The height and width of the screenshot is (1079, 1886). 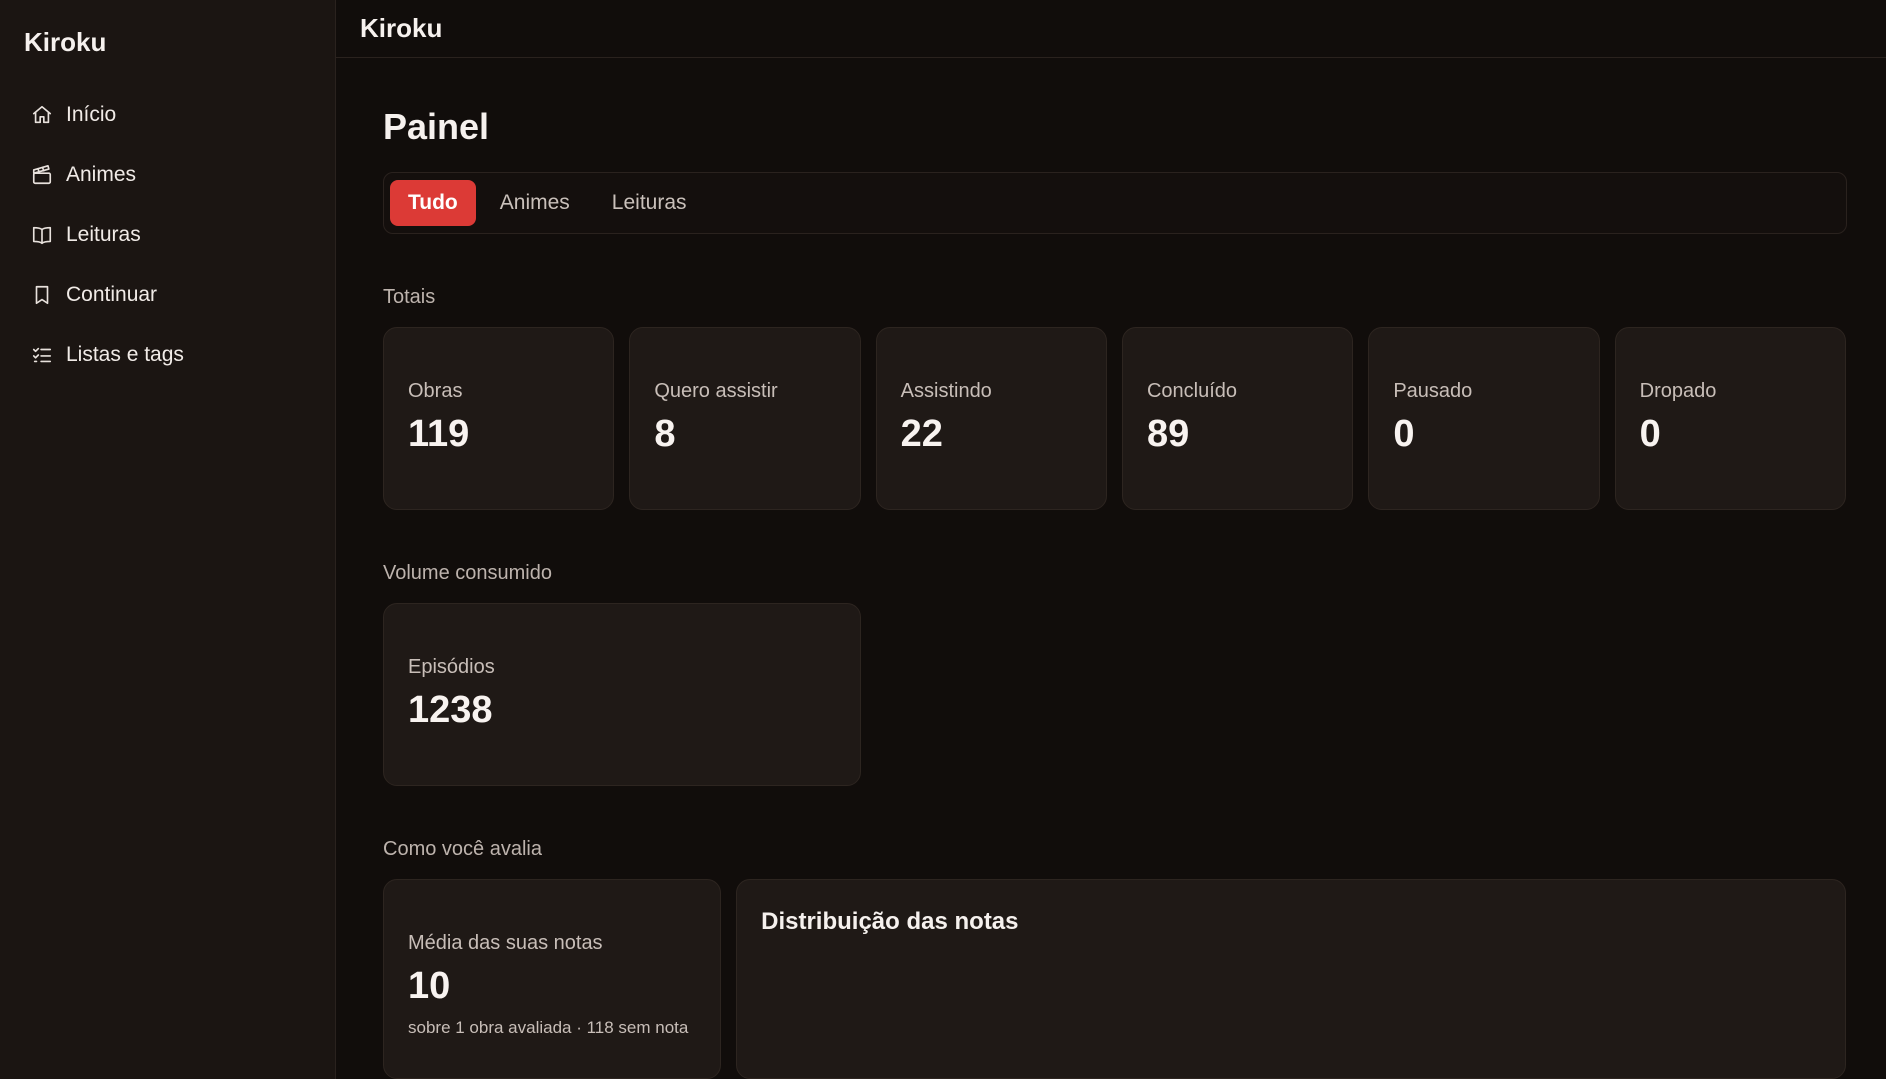 What do you see at coordinates (622, 694) in the screenshot?
I see `stat-card-episodios: Episódios 1238` at bounding box center [622, 694].